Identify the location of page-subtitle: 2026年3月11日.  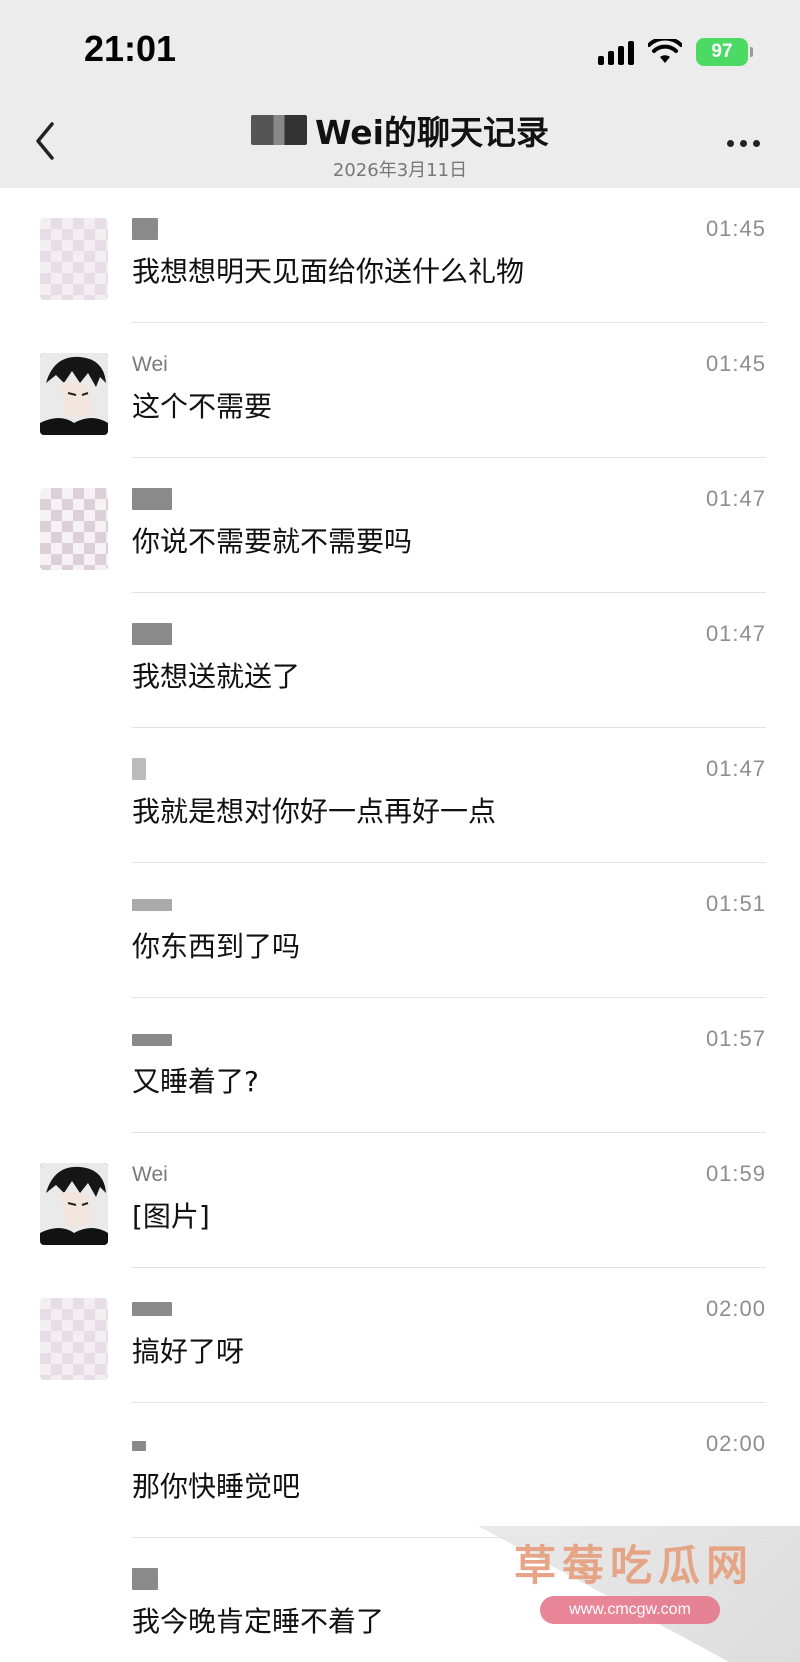
(400, 170).